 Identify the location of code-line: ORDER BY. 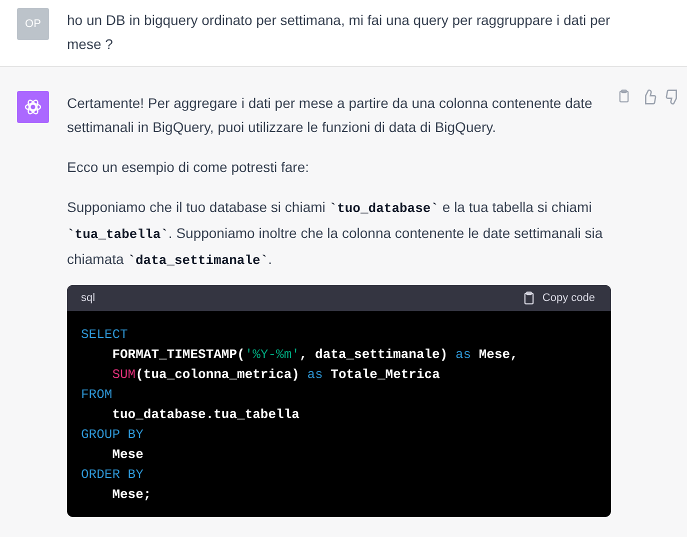
(112, 475).